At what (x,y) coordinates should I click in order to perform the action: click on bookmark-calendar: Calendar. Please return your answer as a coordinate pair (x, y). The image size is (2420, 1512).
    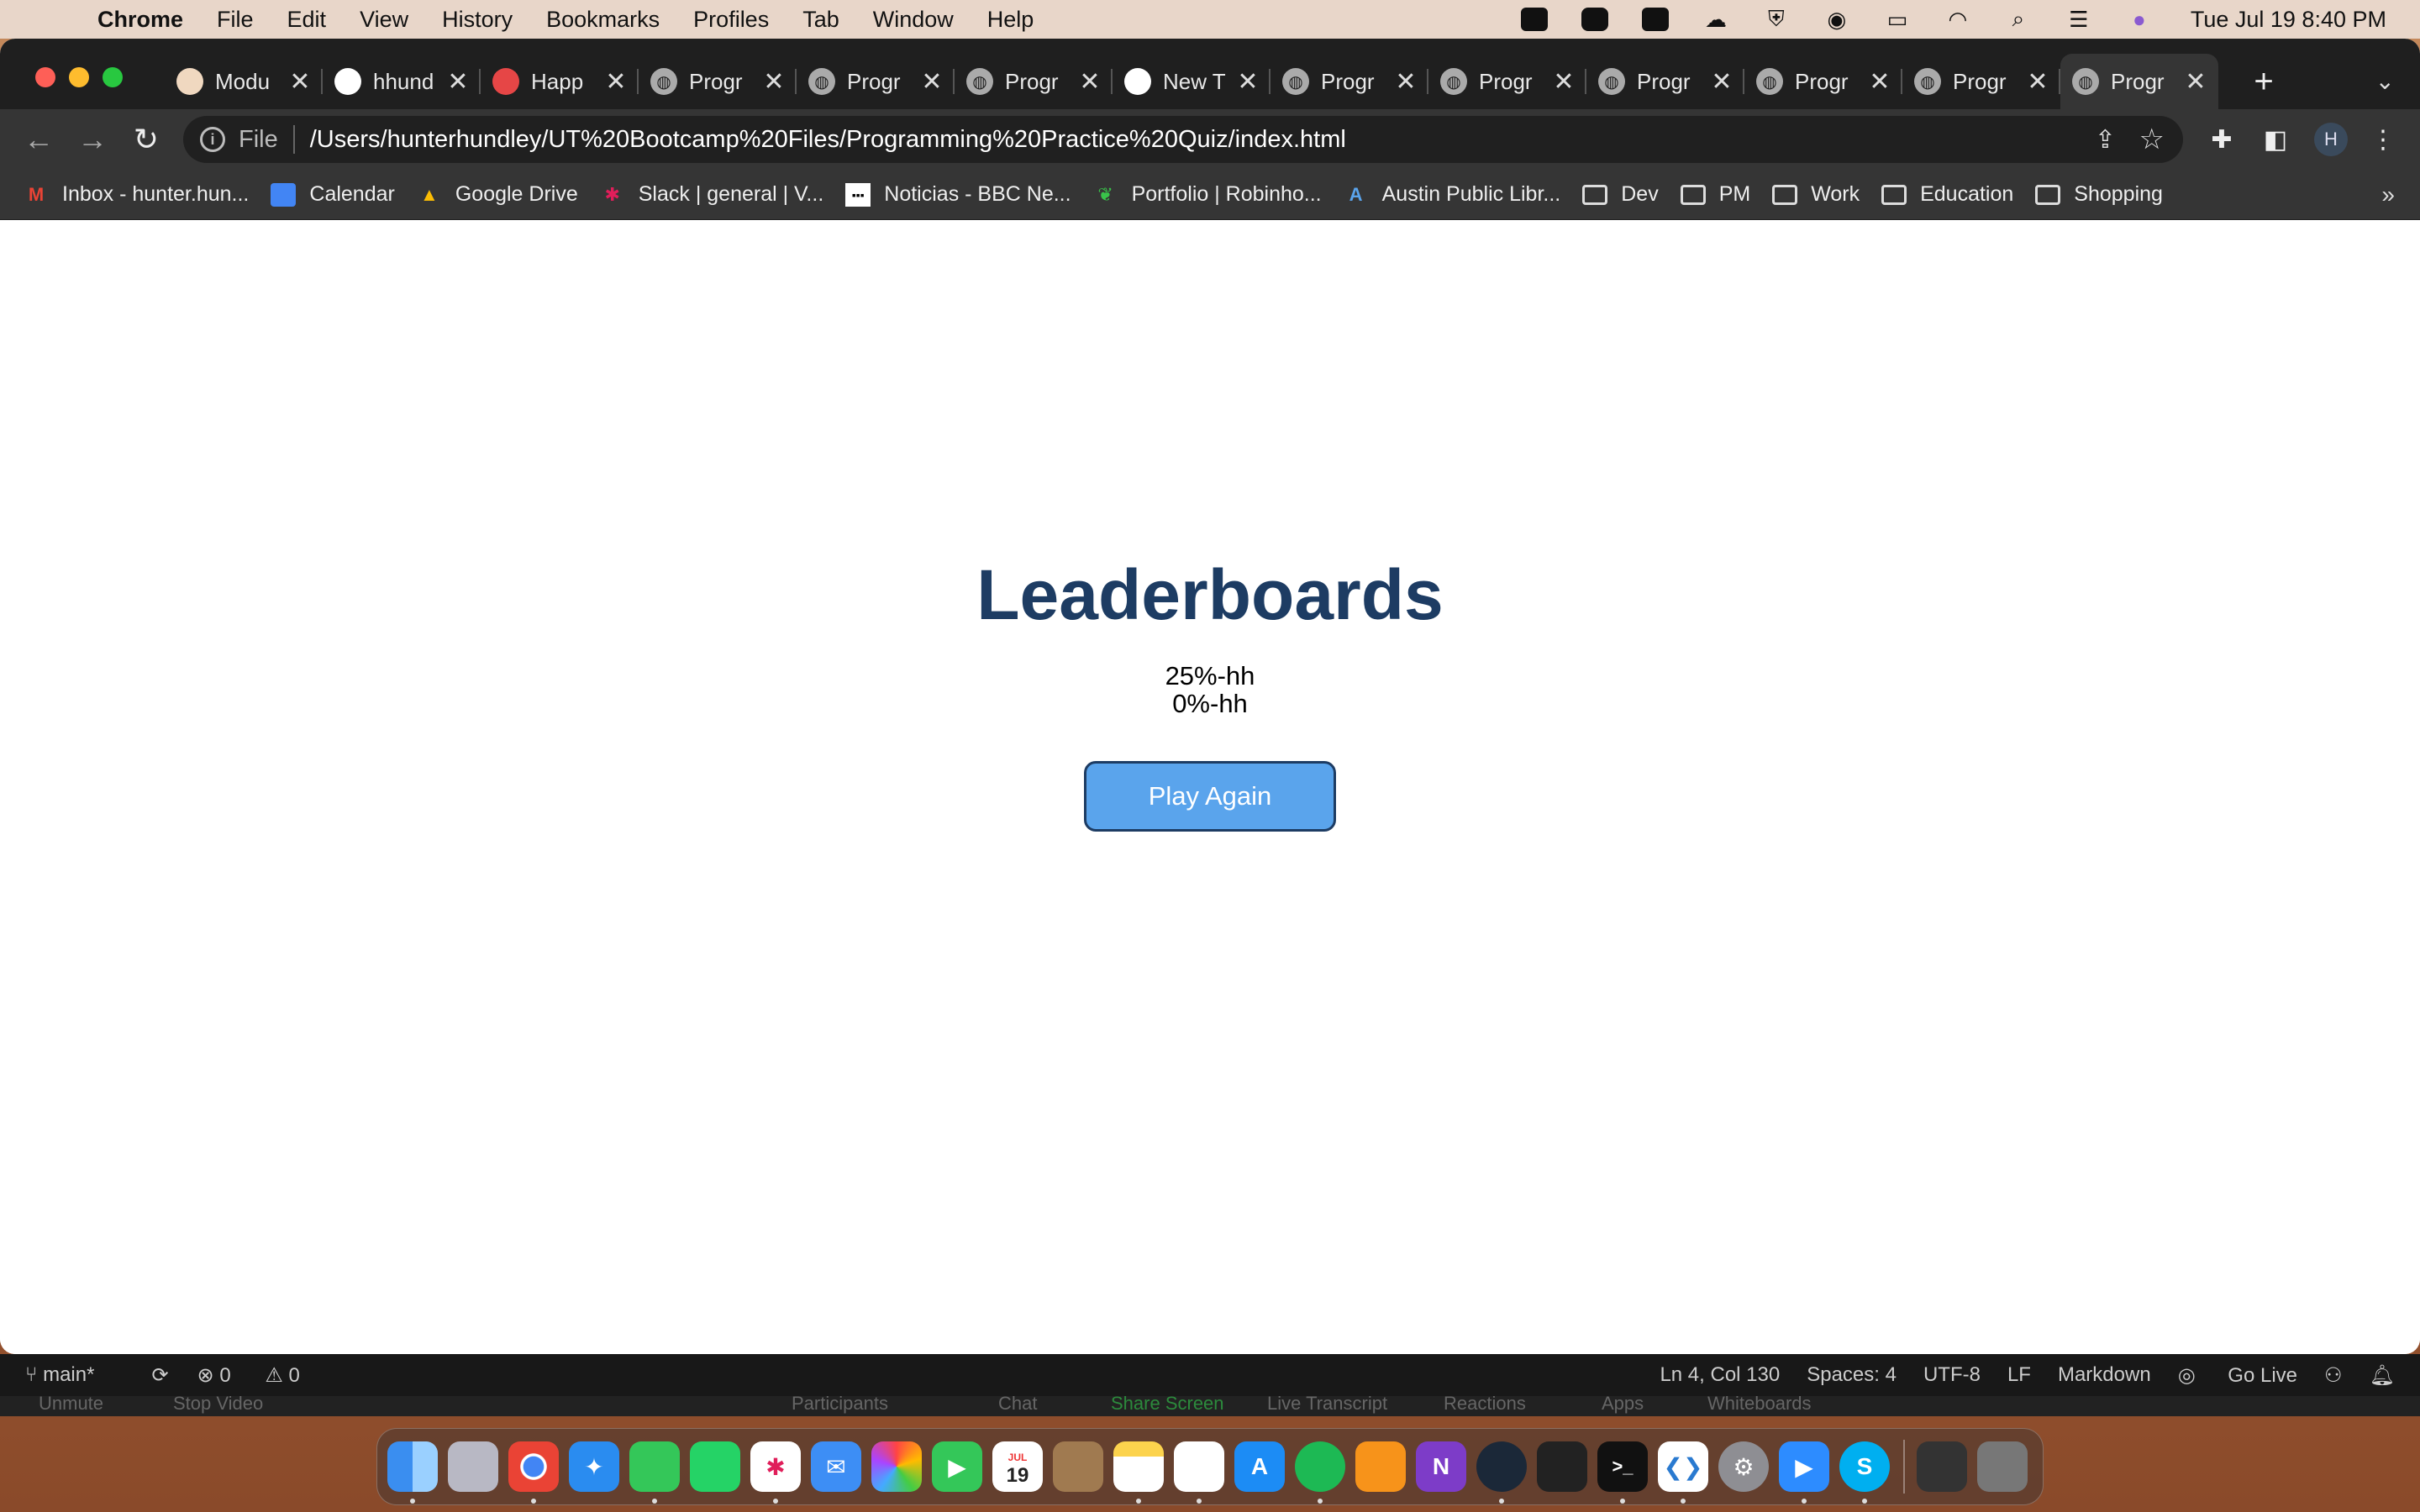
    Looking at the image, I should click on (333, 194).